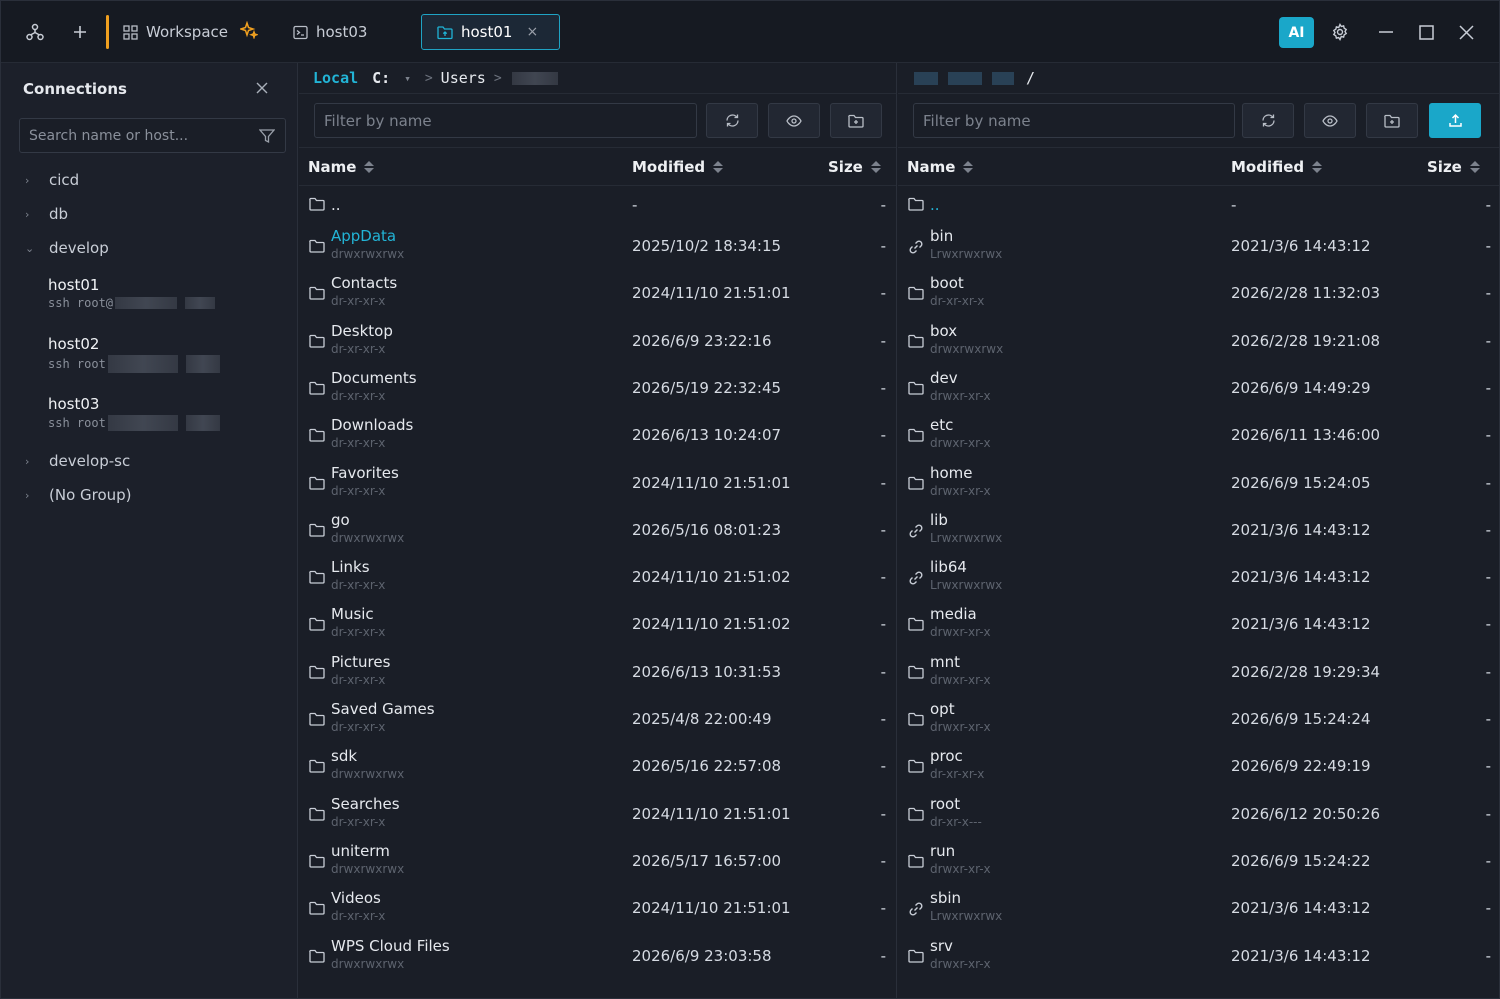  What do you see at coordinates (463, 78) in the screenshot?
I see `breadcrumb-users: Users` at bounding box center [463, 78].